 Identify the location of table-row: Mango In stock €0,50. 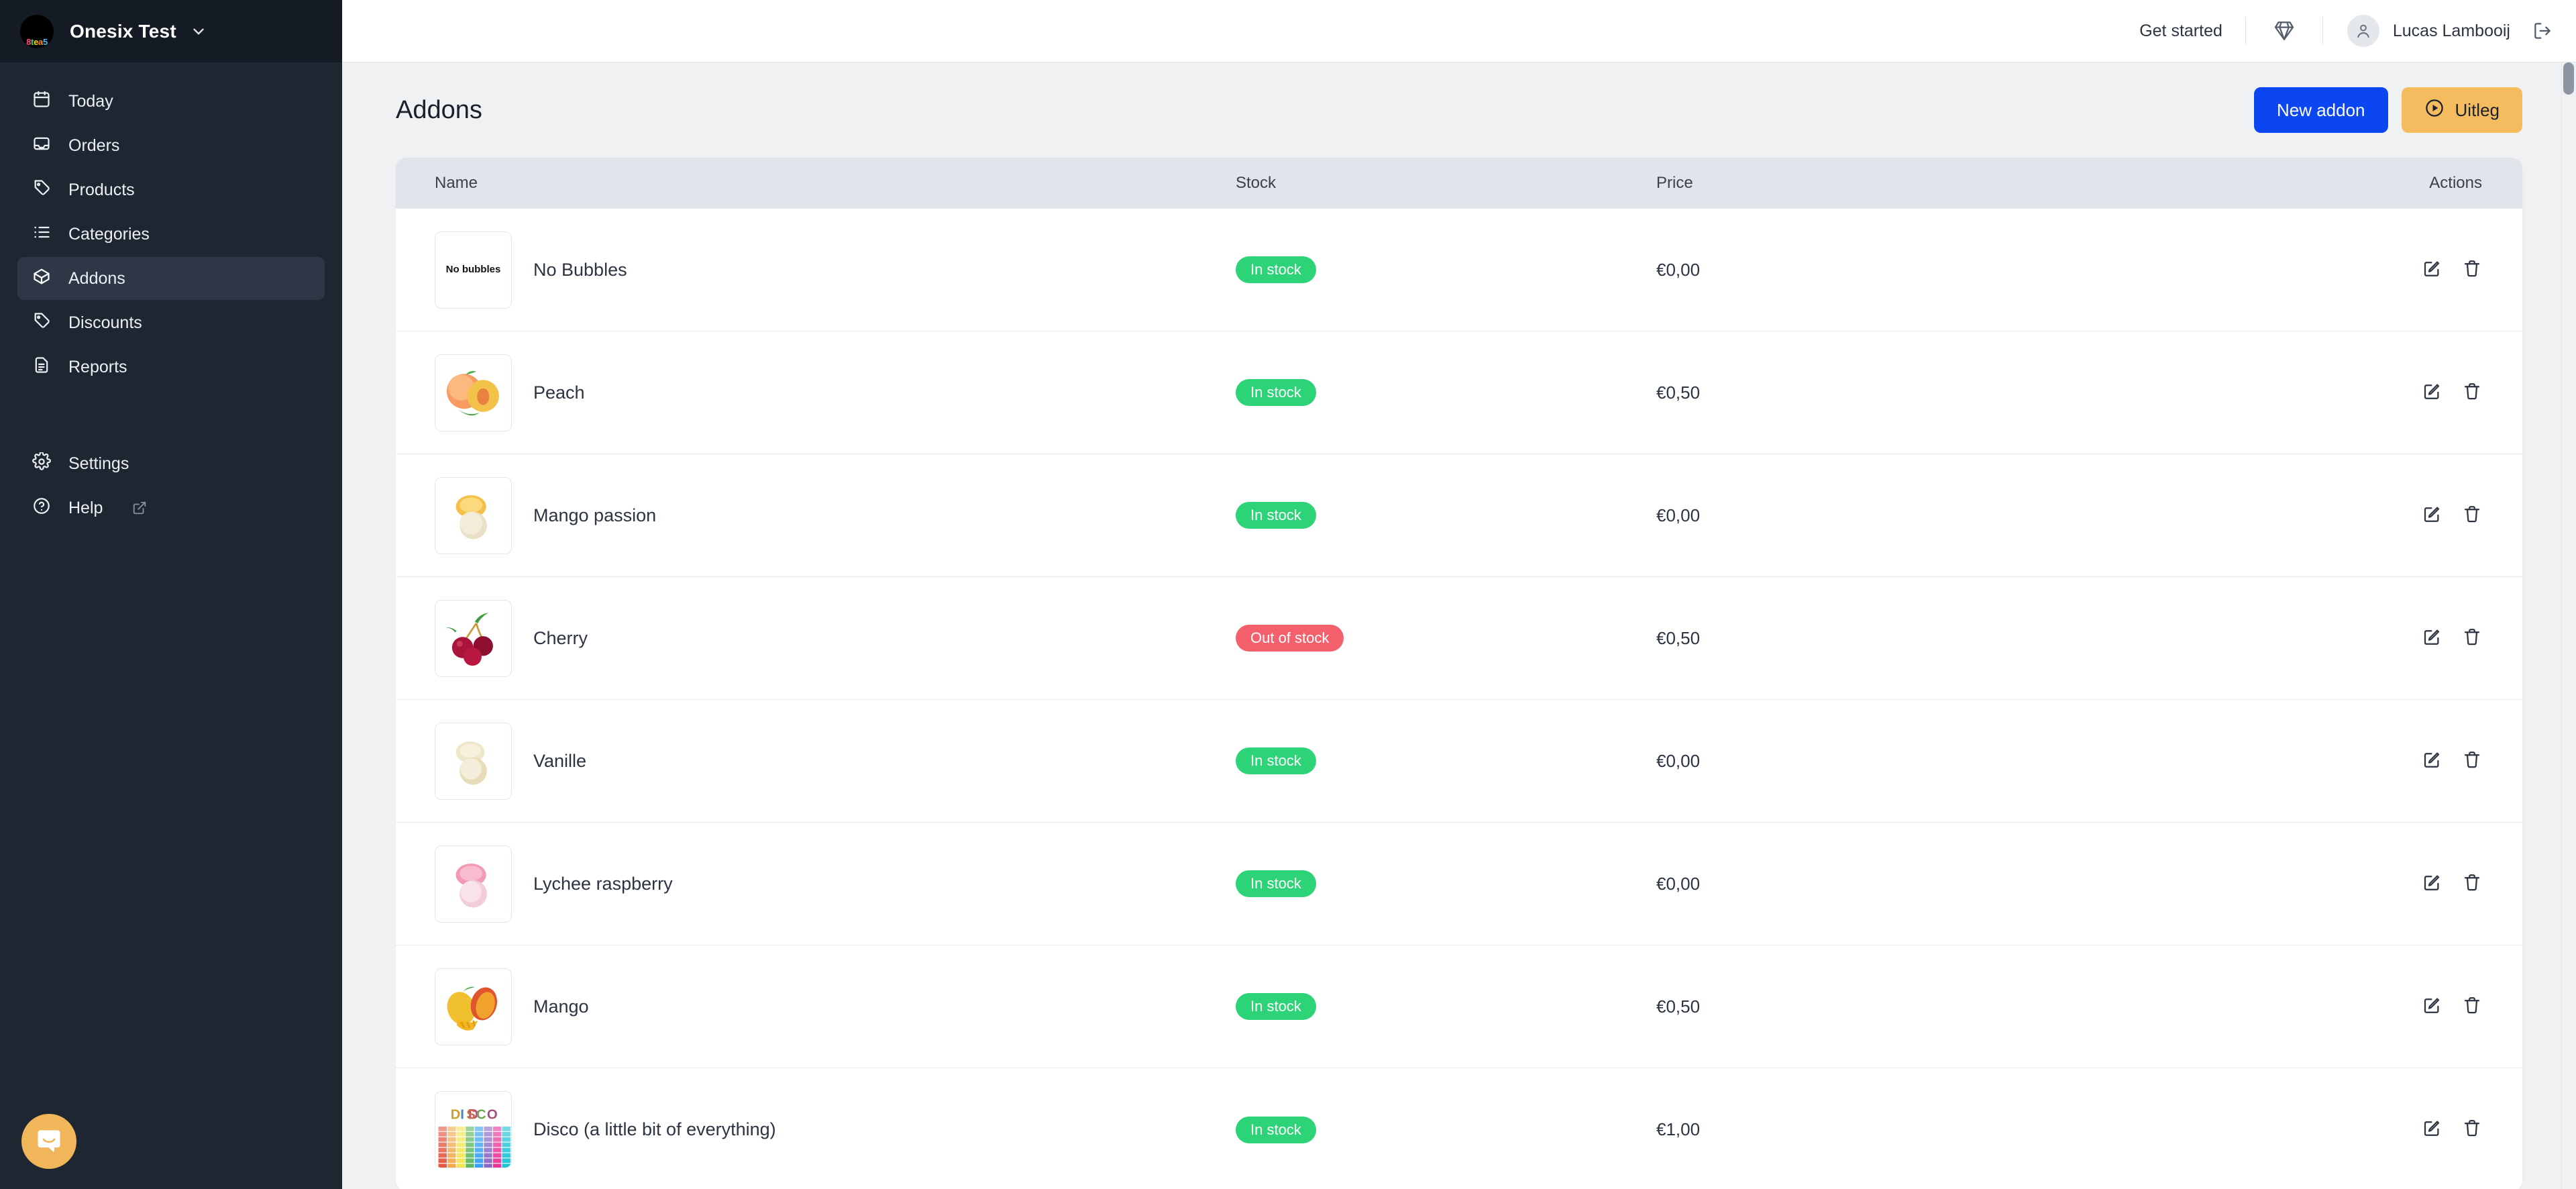
(1459, 1006).